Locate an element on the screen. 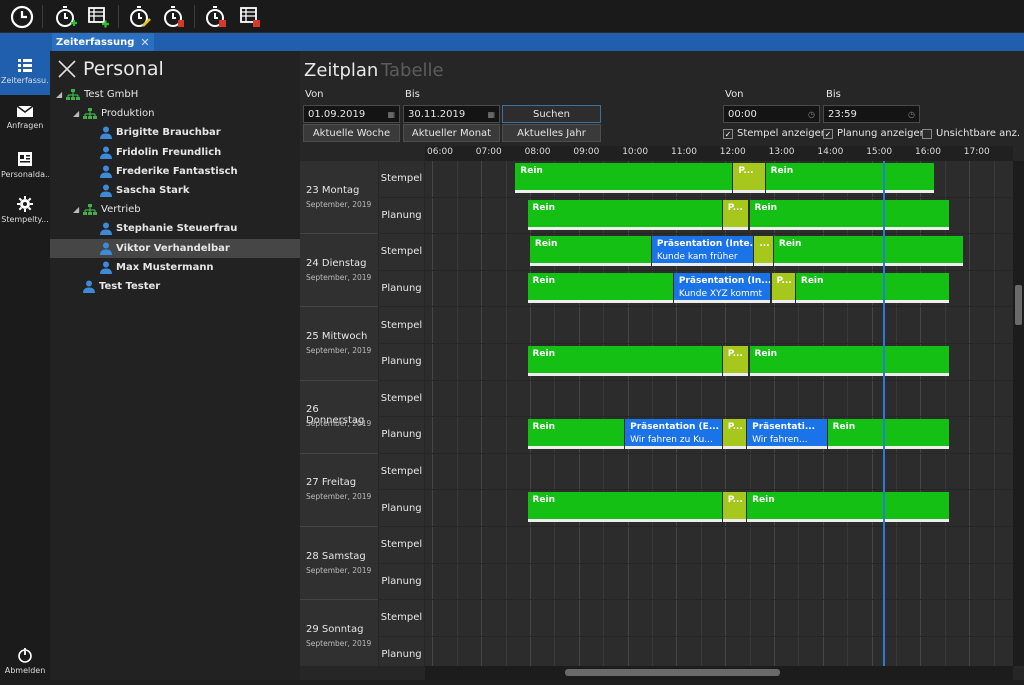 The height and width of the screenshot is (685, 1024). add-table-icon is located at coordinates (98, 16).